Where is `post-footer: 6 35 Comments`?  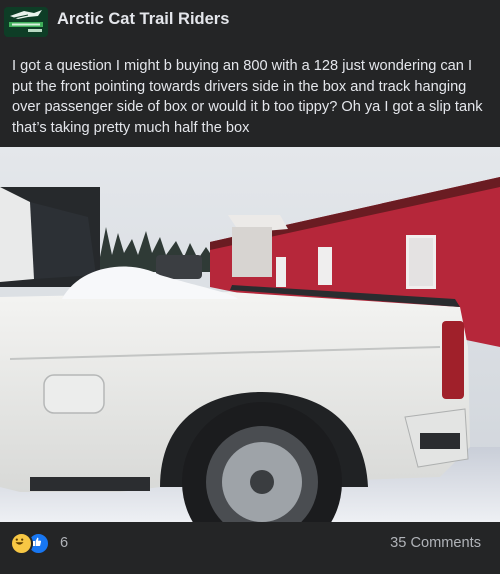
post-footer: 6 35 Comments is located at coordinates (250, 548).